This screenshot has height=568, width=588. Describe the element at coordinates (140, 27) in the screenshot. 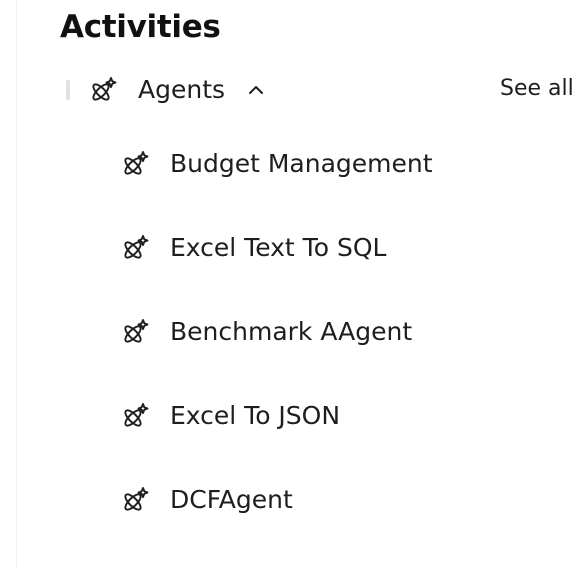

I see `section-title: Activities` at that location.